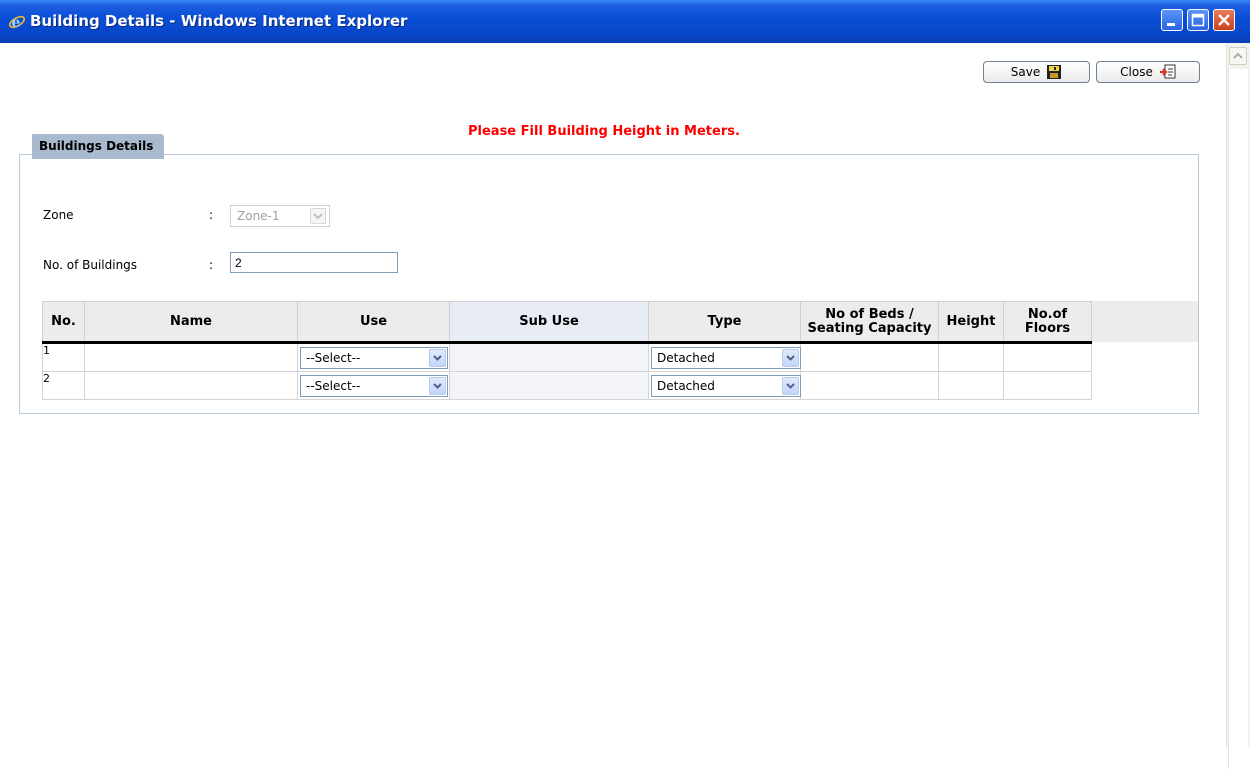  I want to click on buildings-count-label: No. of Buildings, so click(90, 265).